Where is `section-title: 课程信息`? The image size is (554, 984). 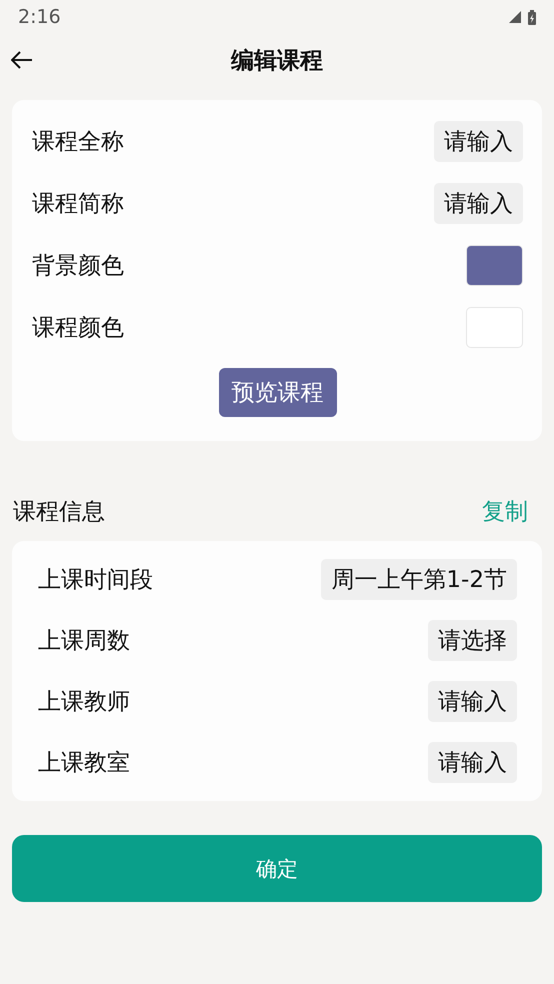
section-title: 课程信息 is located at coordinates (59, 512).